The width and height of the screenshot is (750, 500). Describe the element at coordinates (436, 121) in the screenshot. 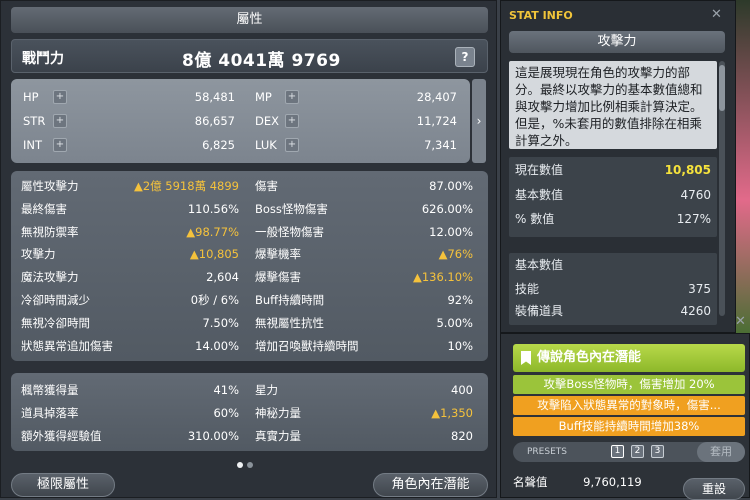

I see `stat-value: 11,724` at that location.